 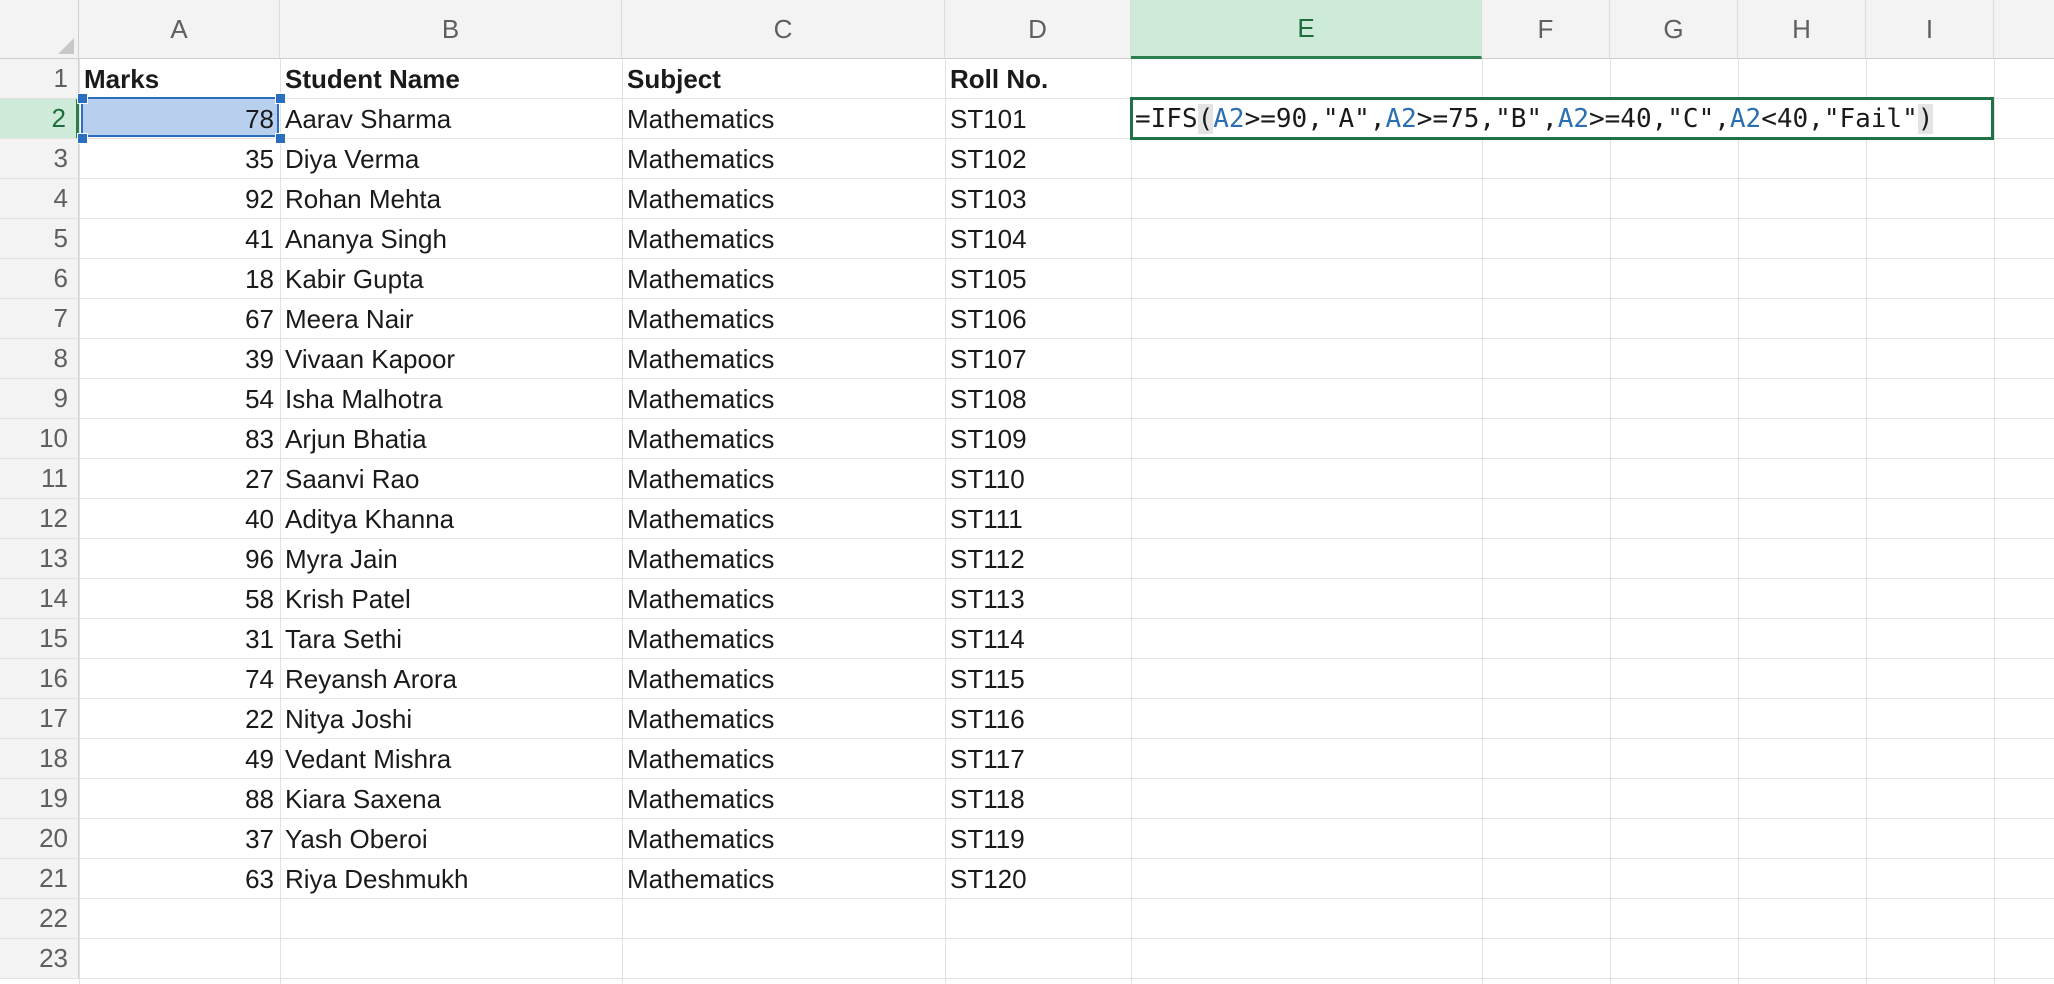 I want to click on cell-marks: 78, so click(x=179, y=119).